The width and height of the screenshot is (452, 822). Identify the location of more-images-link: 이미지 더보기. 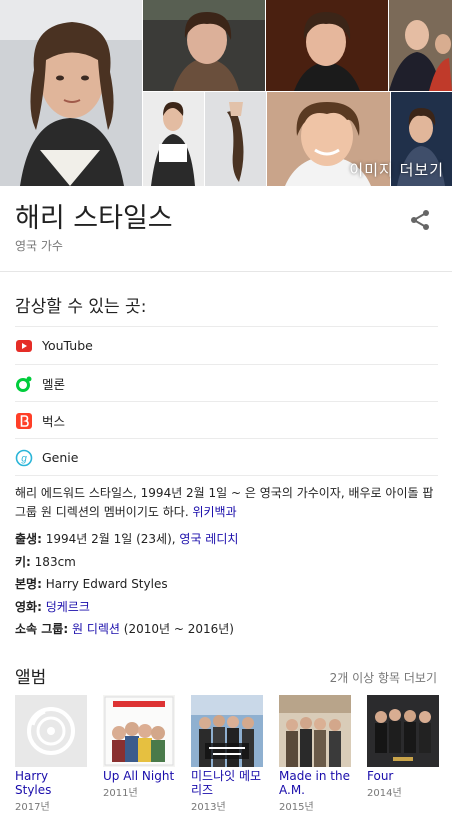
(396, 169).